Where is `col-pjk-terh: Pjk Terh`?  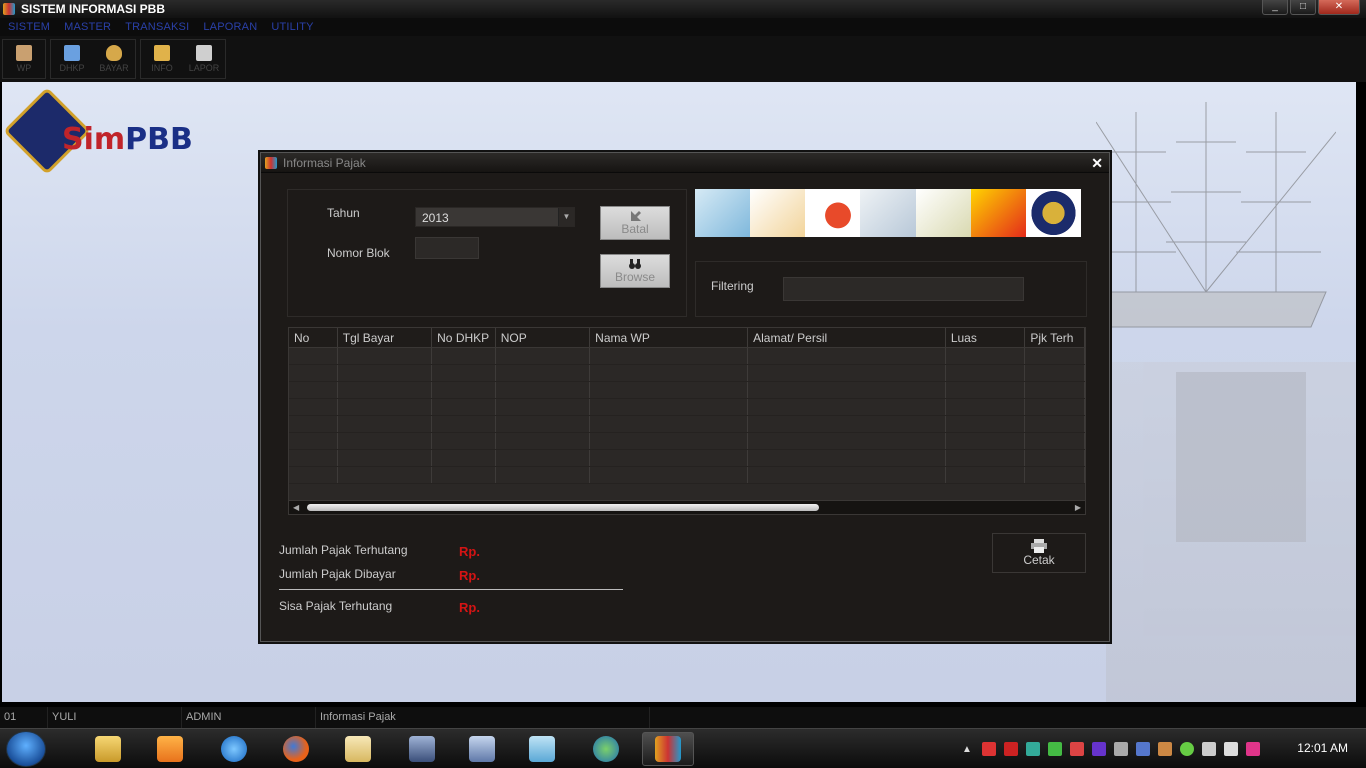 col-pjk-terh: Pjk Terh is located at coordinates (1055, 337).